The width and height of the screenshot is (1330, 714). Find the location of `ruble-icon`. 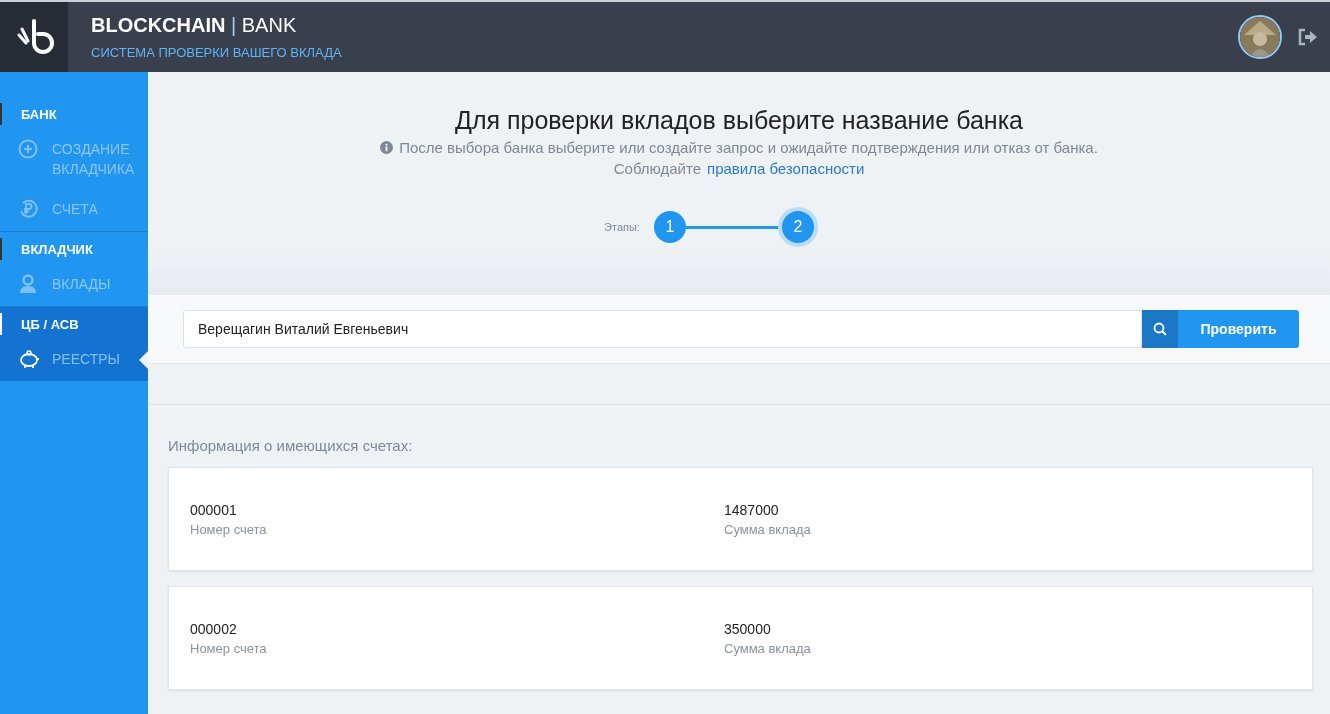

ruble-icon is located at coordinates (28, 209).